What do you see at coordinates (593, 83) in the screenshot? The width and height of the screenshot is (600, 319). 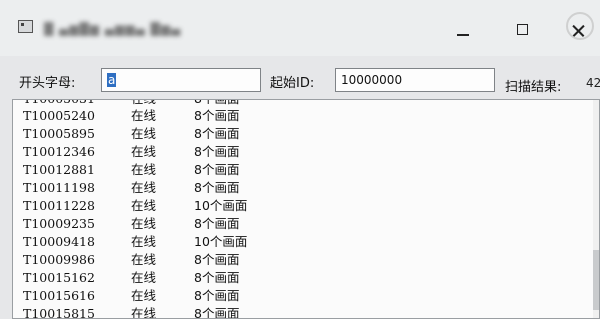 I see `scan-result-count: 42` at bounding box center [593, 83].